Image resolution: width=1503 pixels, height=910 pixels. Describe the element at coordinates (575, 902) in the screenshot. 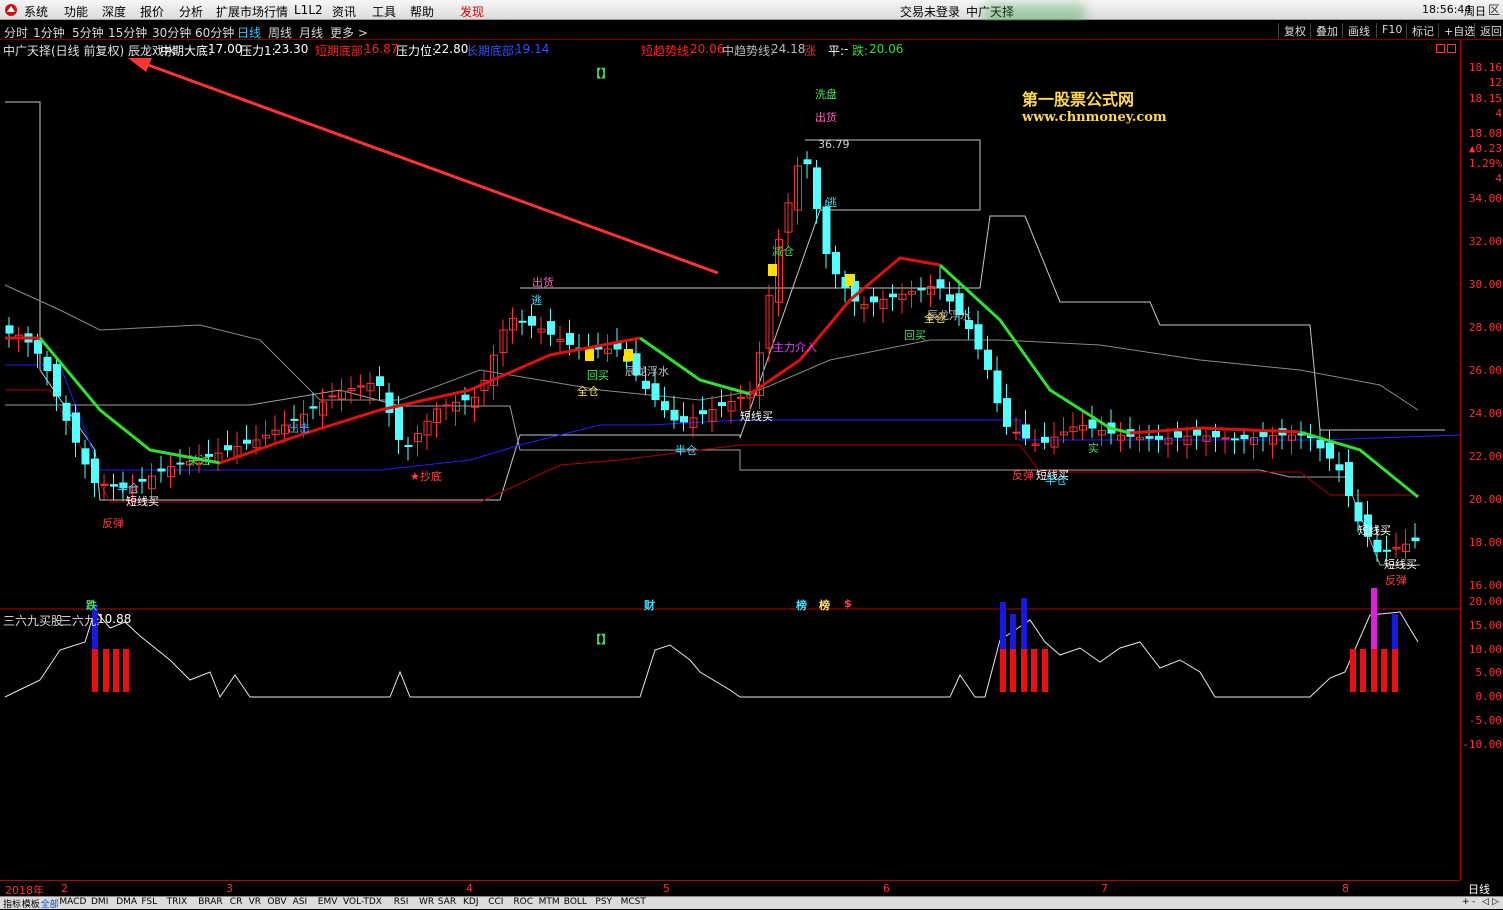

I see `indicator-tab: BOLL` at that location.